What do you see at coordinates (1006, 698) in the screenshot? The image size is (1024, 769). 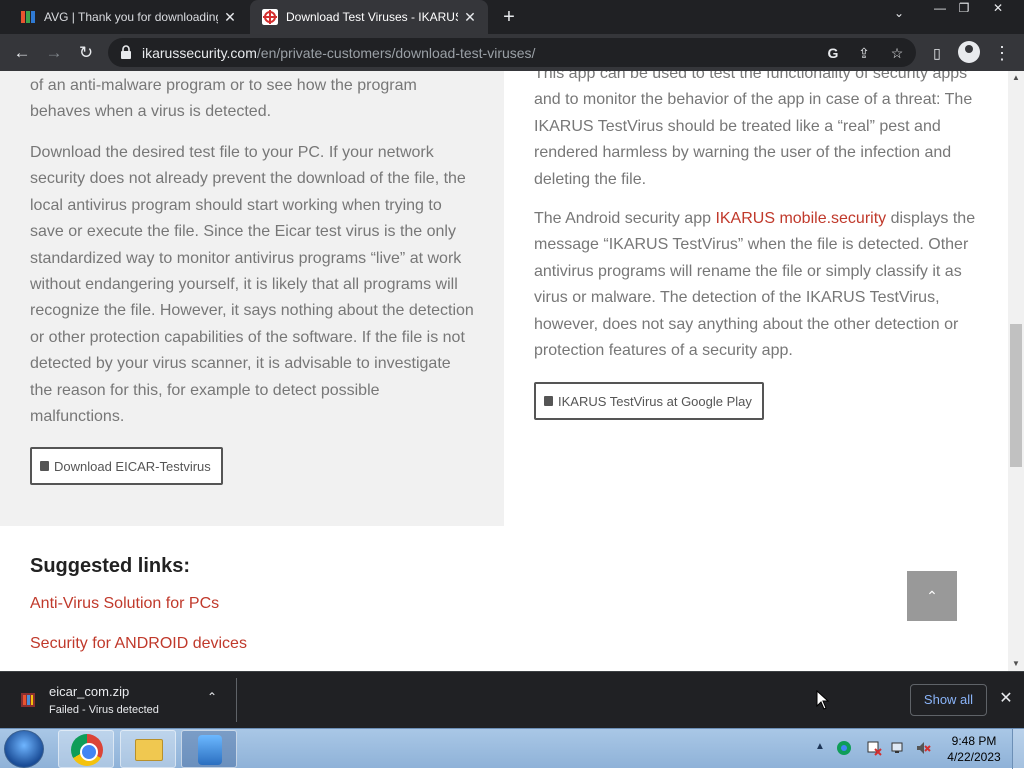 I see `download-bar-close-icon: ✕` at bounding box center [1006, 698].